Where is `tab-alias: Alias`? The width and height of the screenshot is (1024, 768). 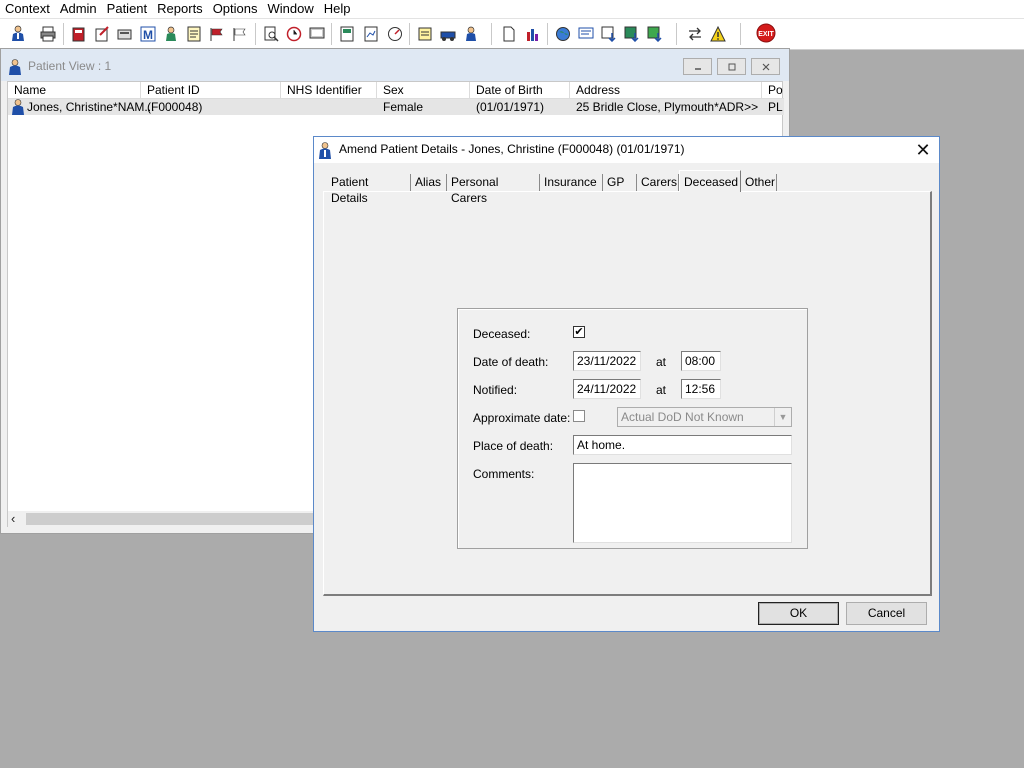
tab-alias: Alias is located at coordinates (429, 183).